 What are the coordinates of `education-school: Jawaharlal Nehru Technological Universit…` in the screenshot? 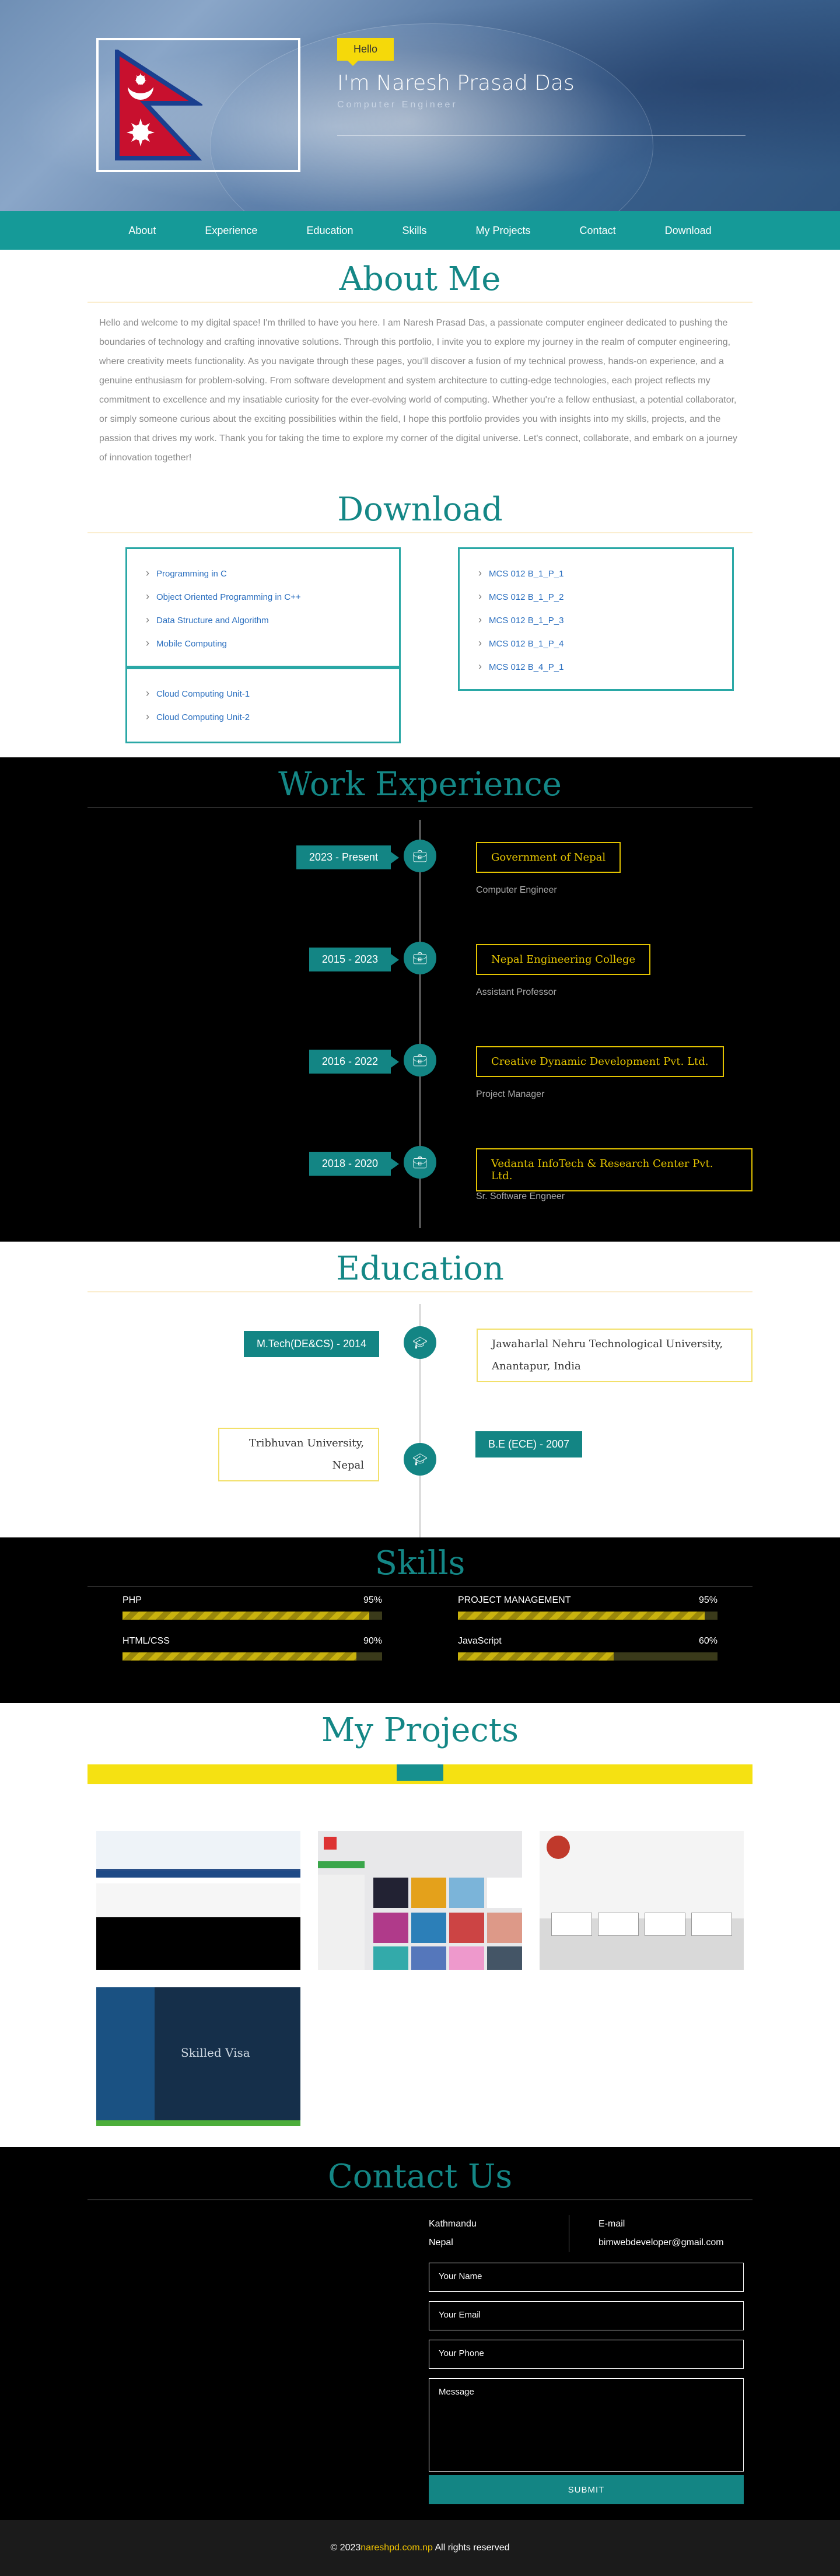 It's located at (614, 1355).